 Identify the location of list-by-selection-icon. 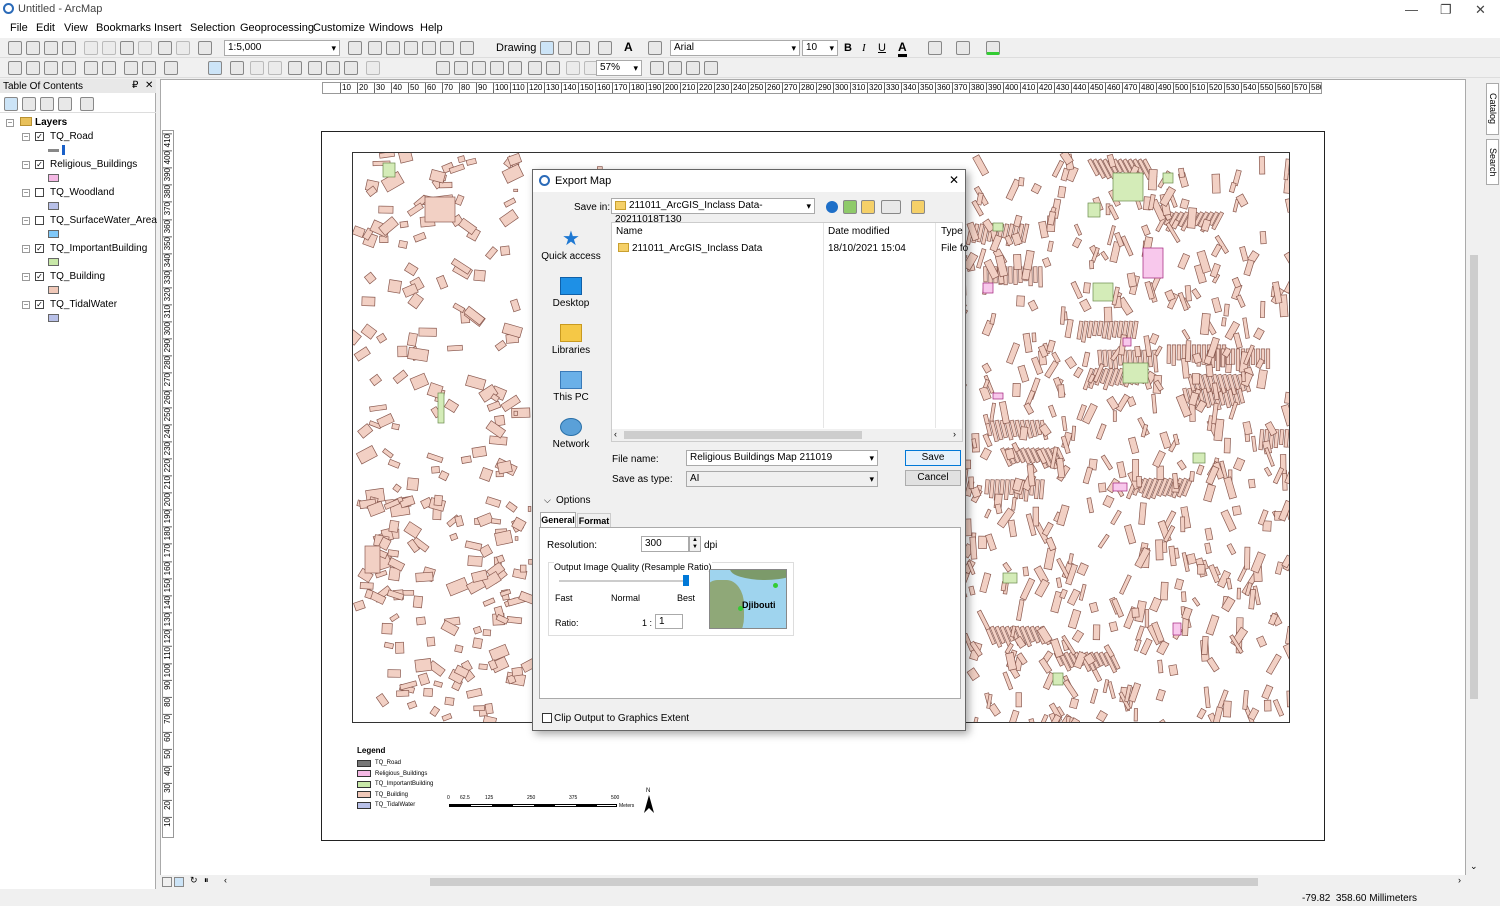
(65, 104).